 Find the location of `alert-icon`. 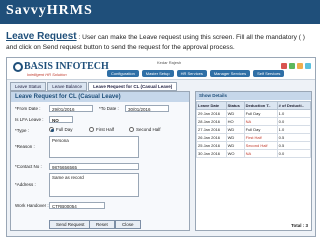

alert-icon is located at coordinates (284, 66).